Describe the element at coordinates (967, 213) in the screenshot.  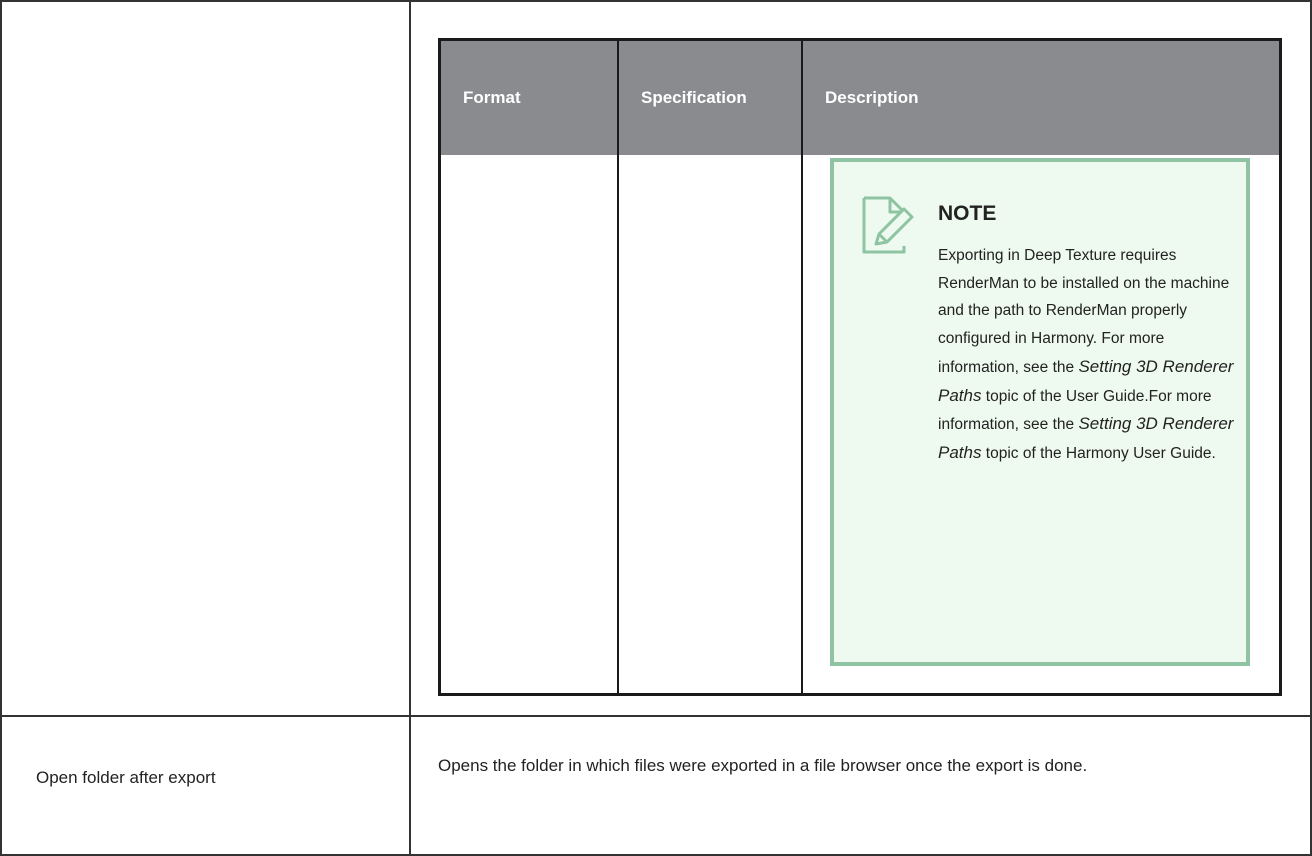
I see `note-title: NOTE` at that location.